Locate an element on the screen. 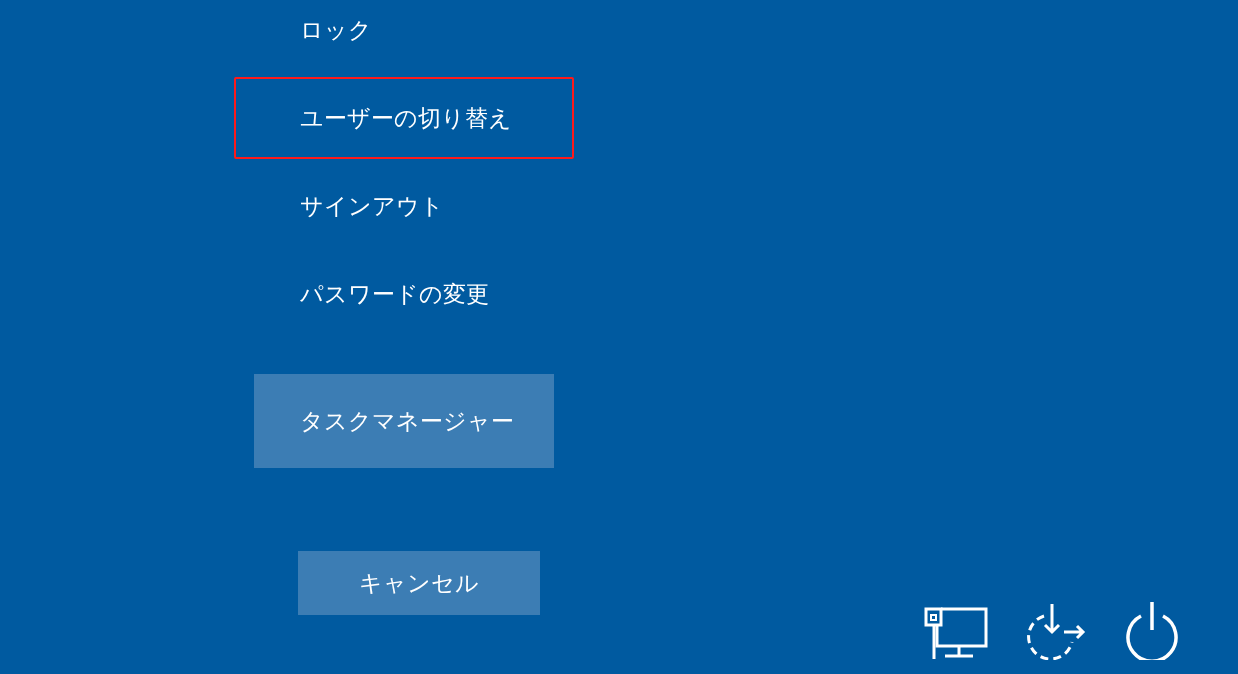 The image size is (1238, 674). menu-item: サインアウト is located at coordinates (404, 206).